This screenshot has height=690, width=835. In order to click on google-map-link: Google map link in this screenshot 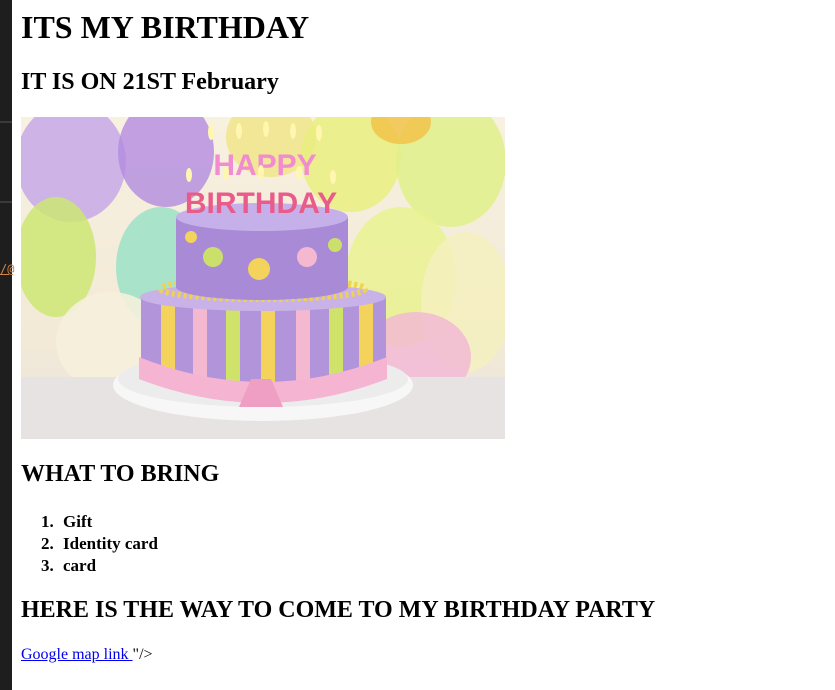, I will do `click(77, 654)`.